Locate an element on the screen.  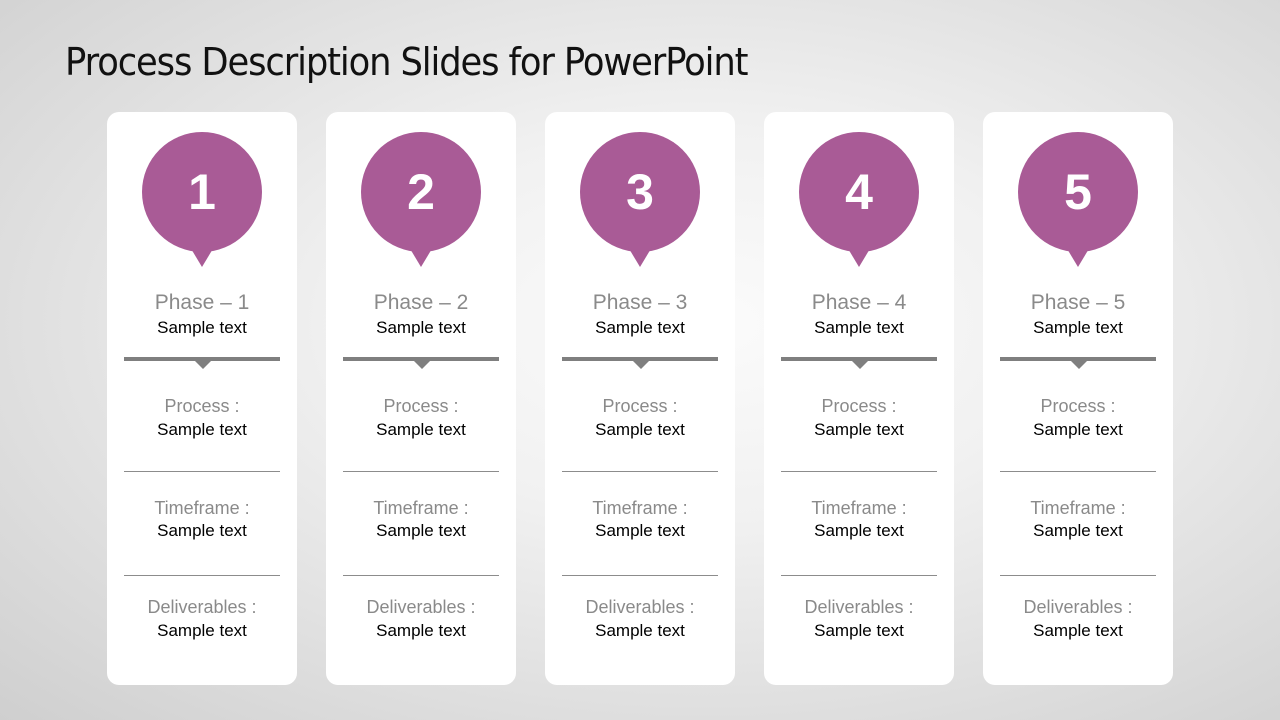
number-pin: 1 is located at coordinates (202, 199).